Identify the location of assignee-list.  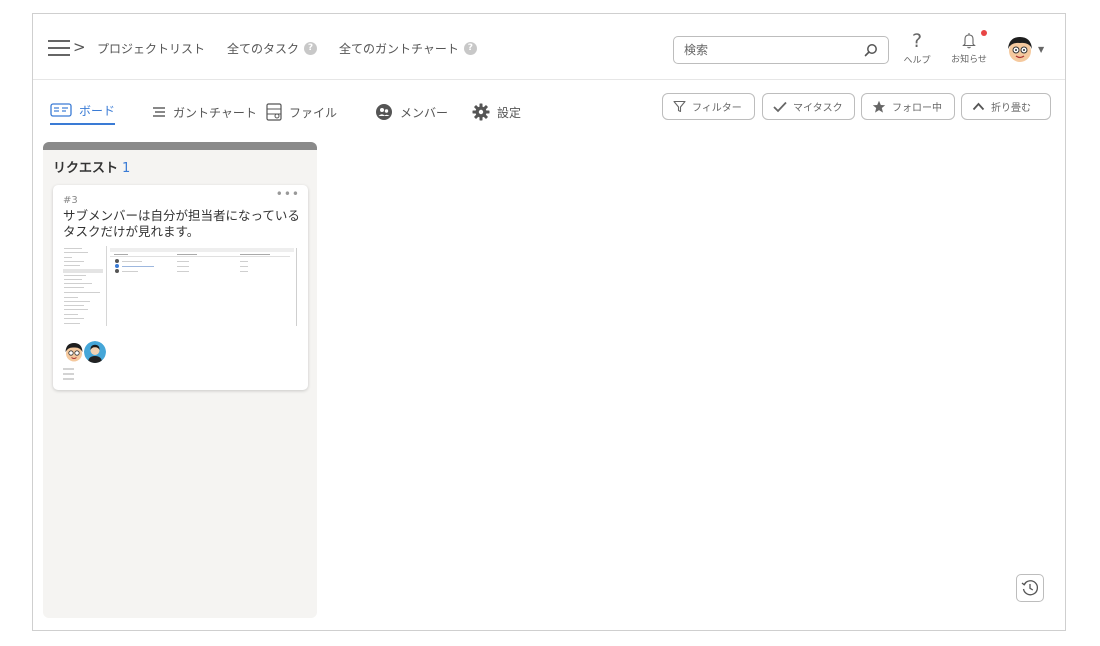
(84, 352).